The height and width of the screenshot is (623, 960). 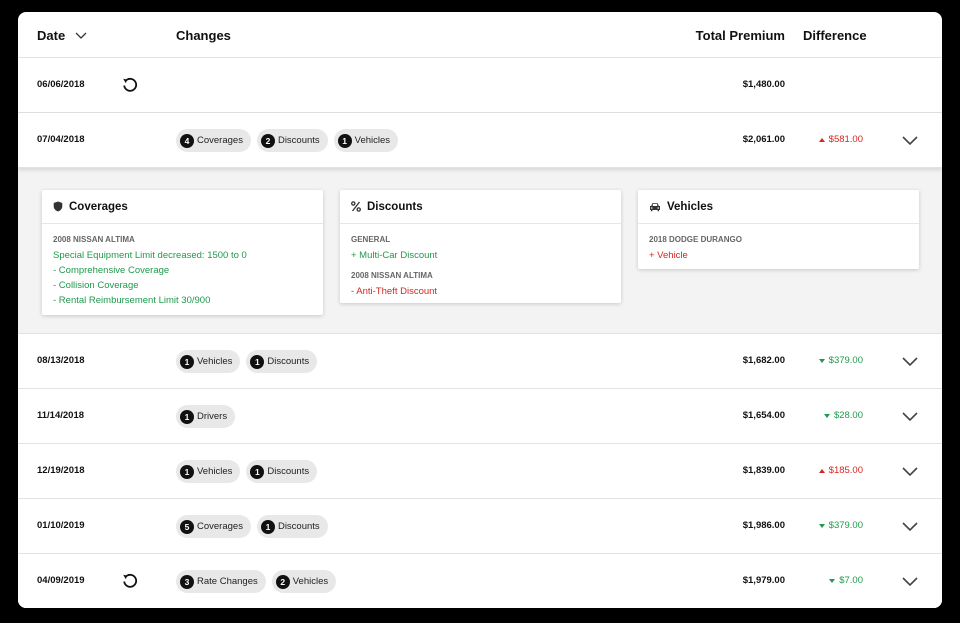 I want to click on panel-title: Discounts, so click(x=480, y=207).